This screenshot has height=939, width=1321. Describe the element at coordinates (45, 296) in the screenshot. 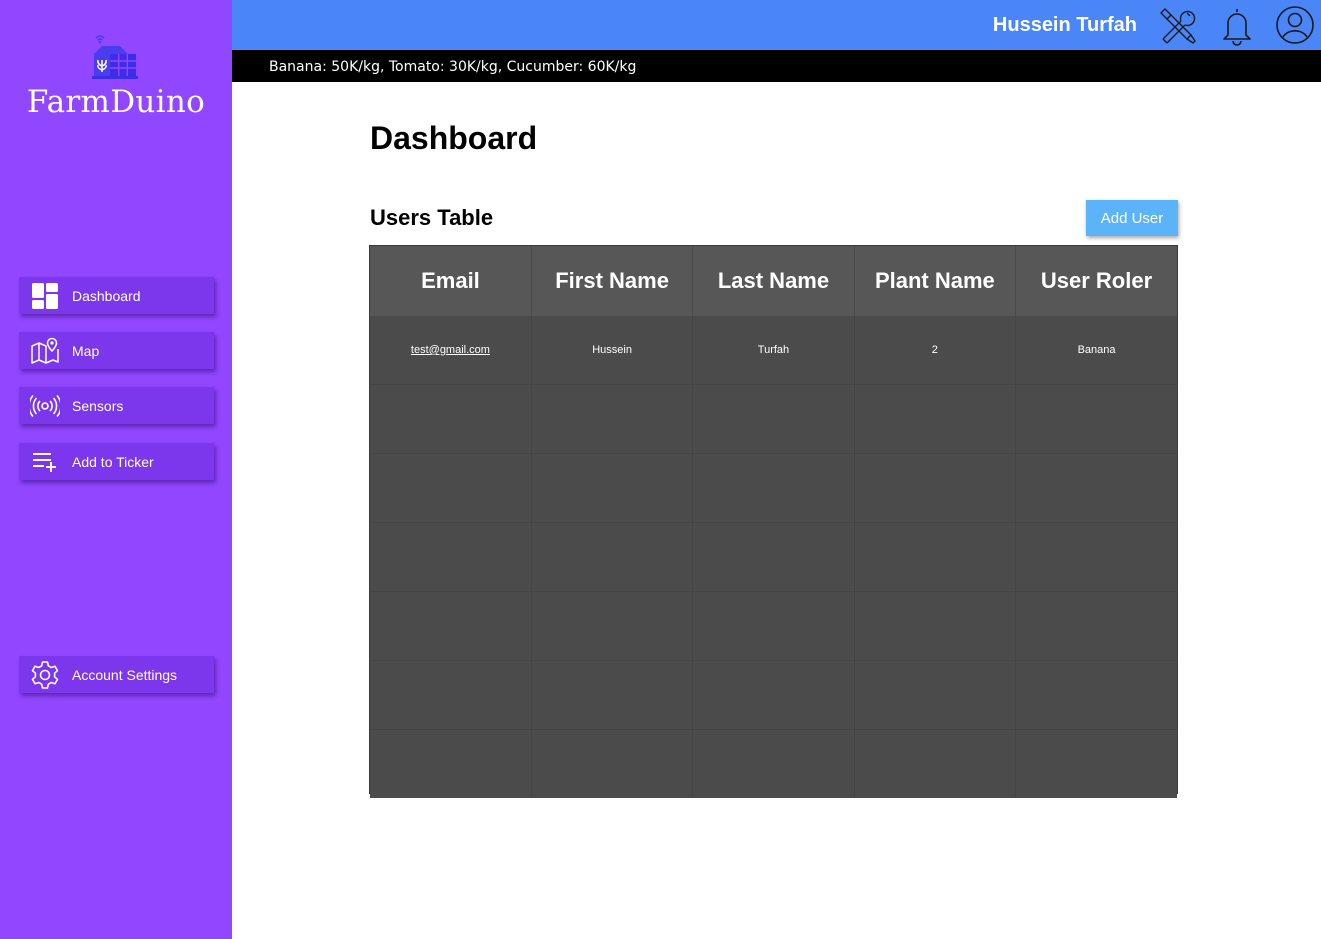

I see `dashboard-icon` at that location.